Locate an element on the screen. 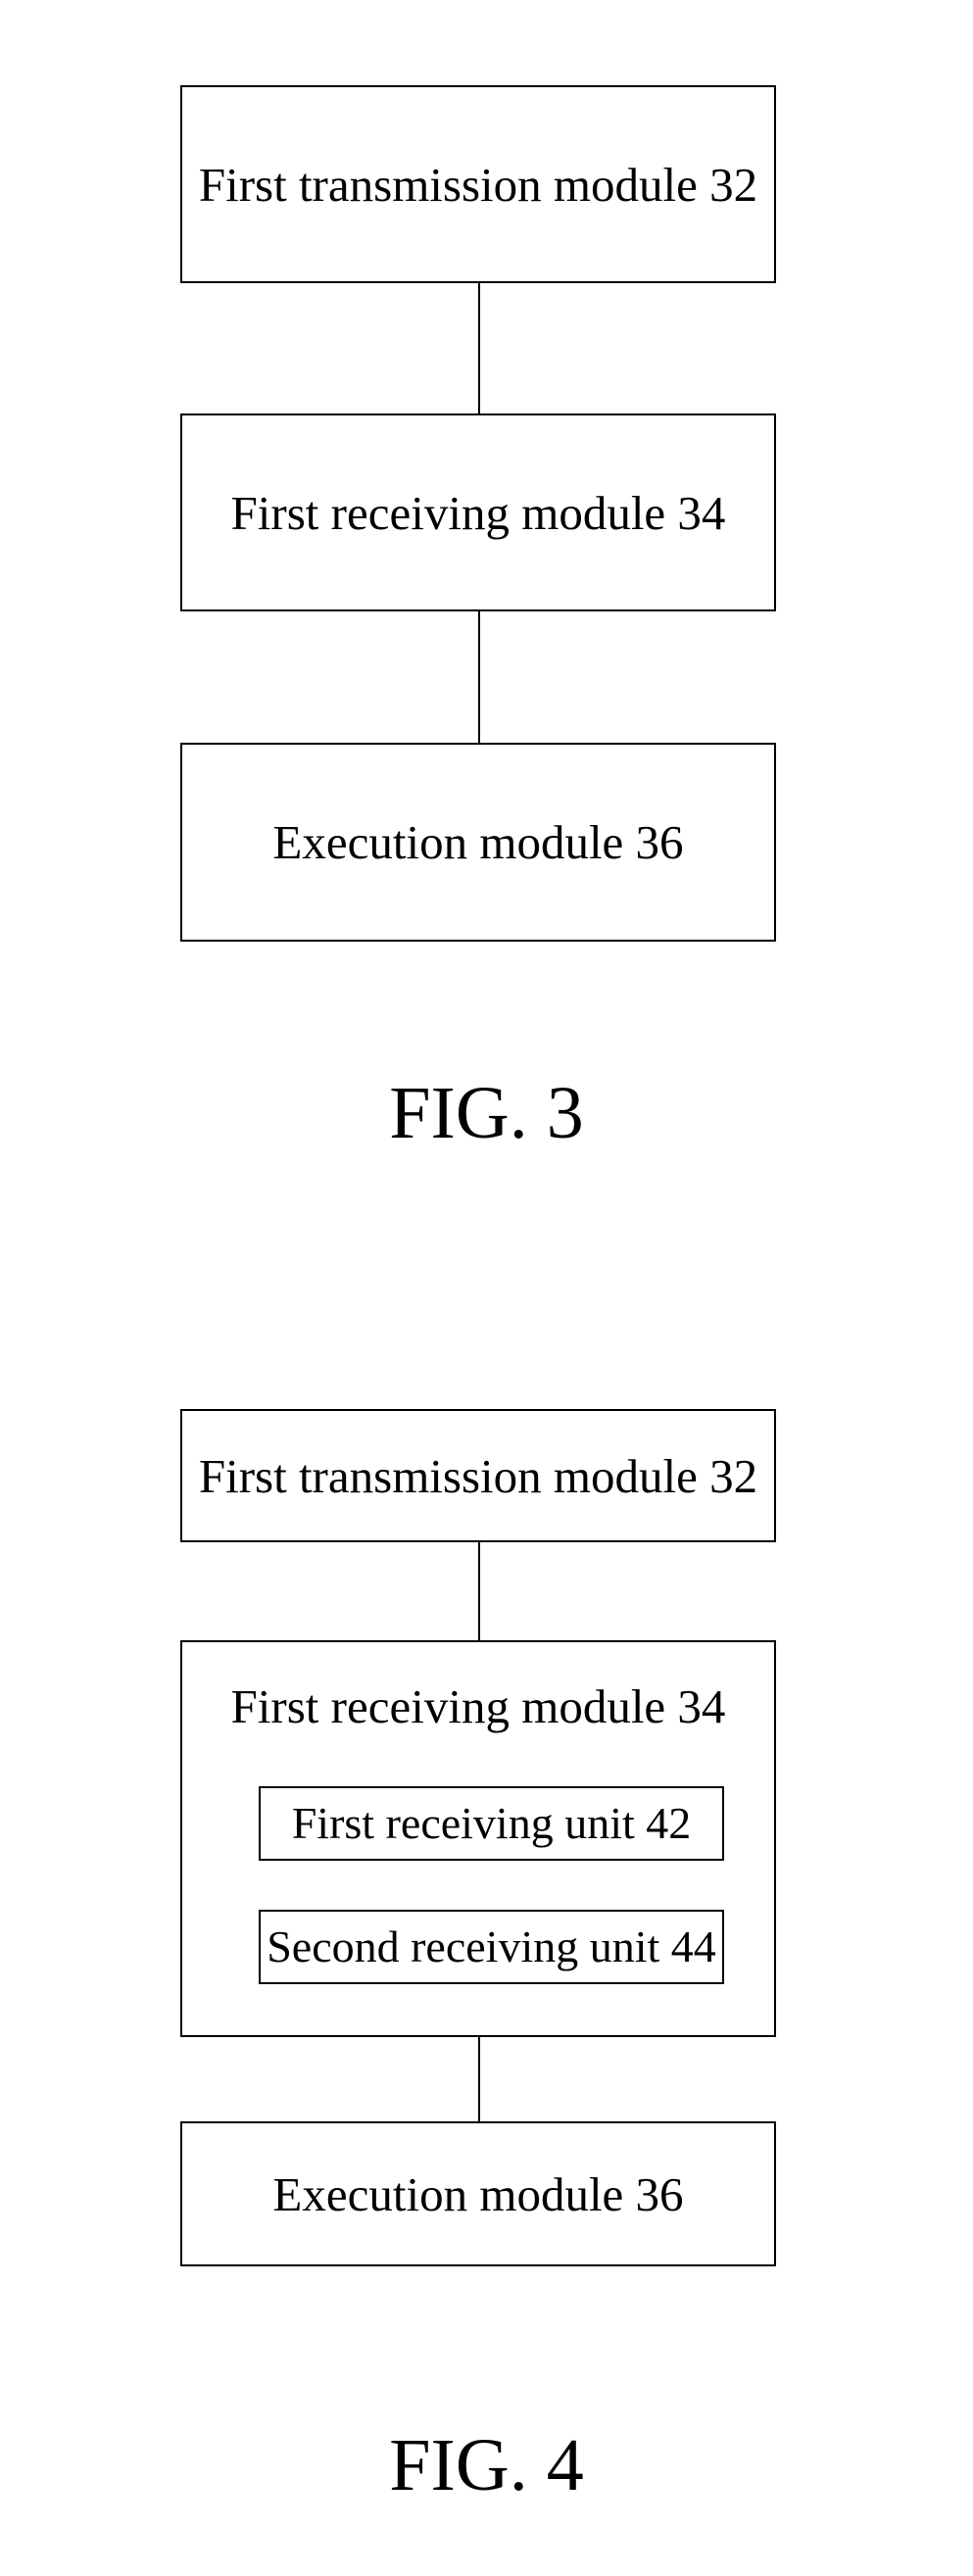 The image size is (973, 2576). fig4-first-transmission-module: First transmission module 32 is located at coordinates (478, 1475).